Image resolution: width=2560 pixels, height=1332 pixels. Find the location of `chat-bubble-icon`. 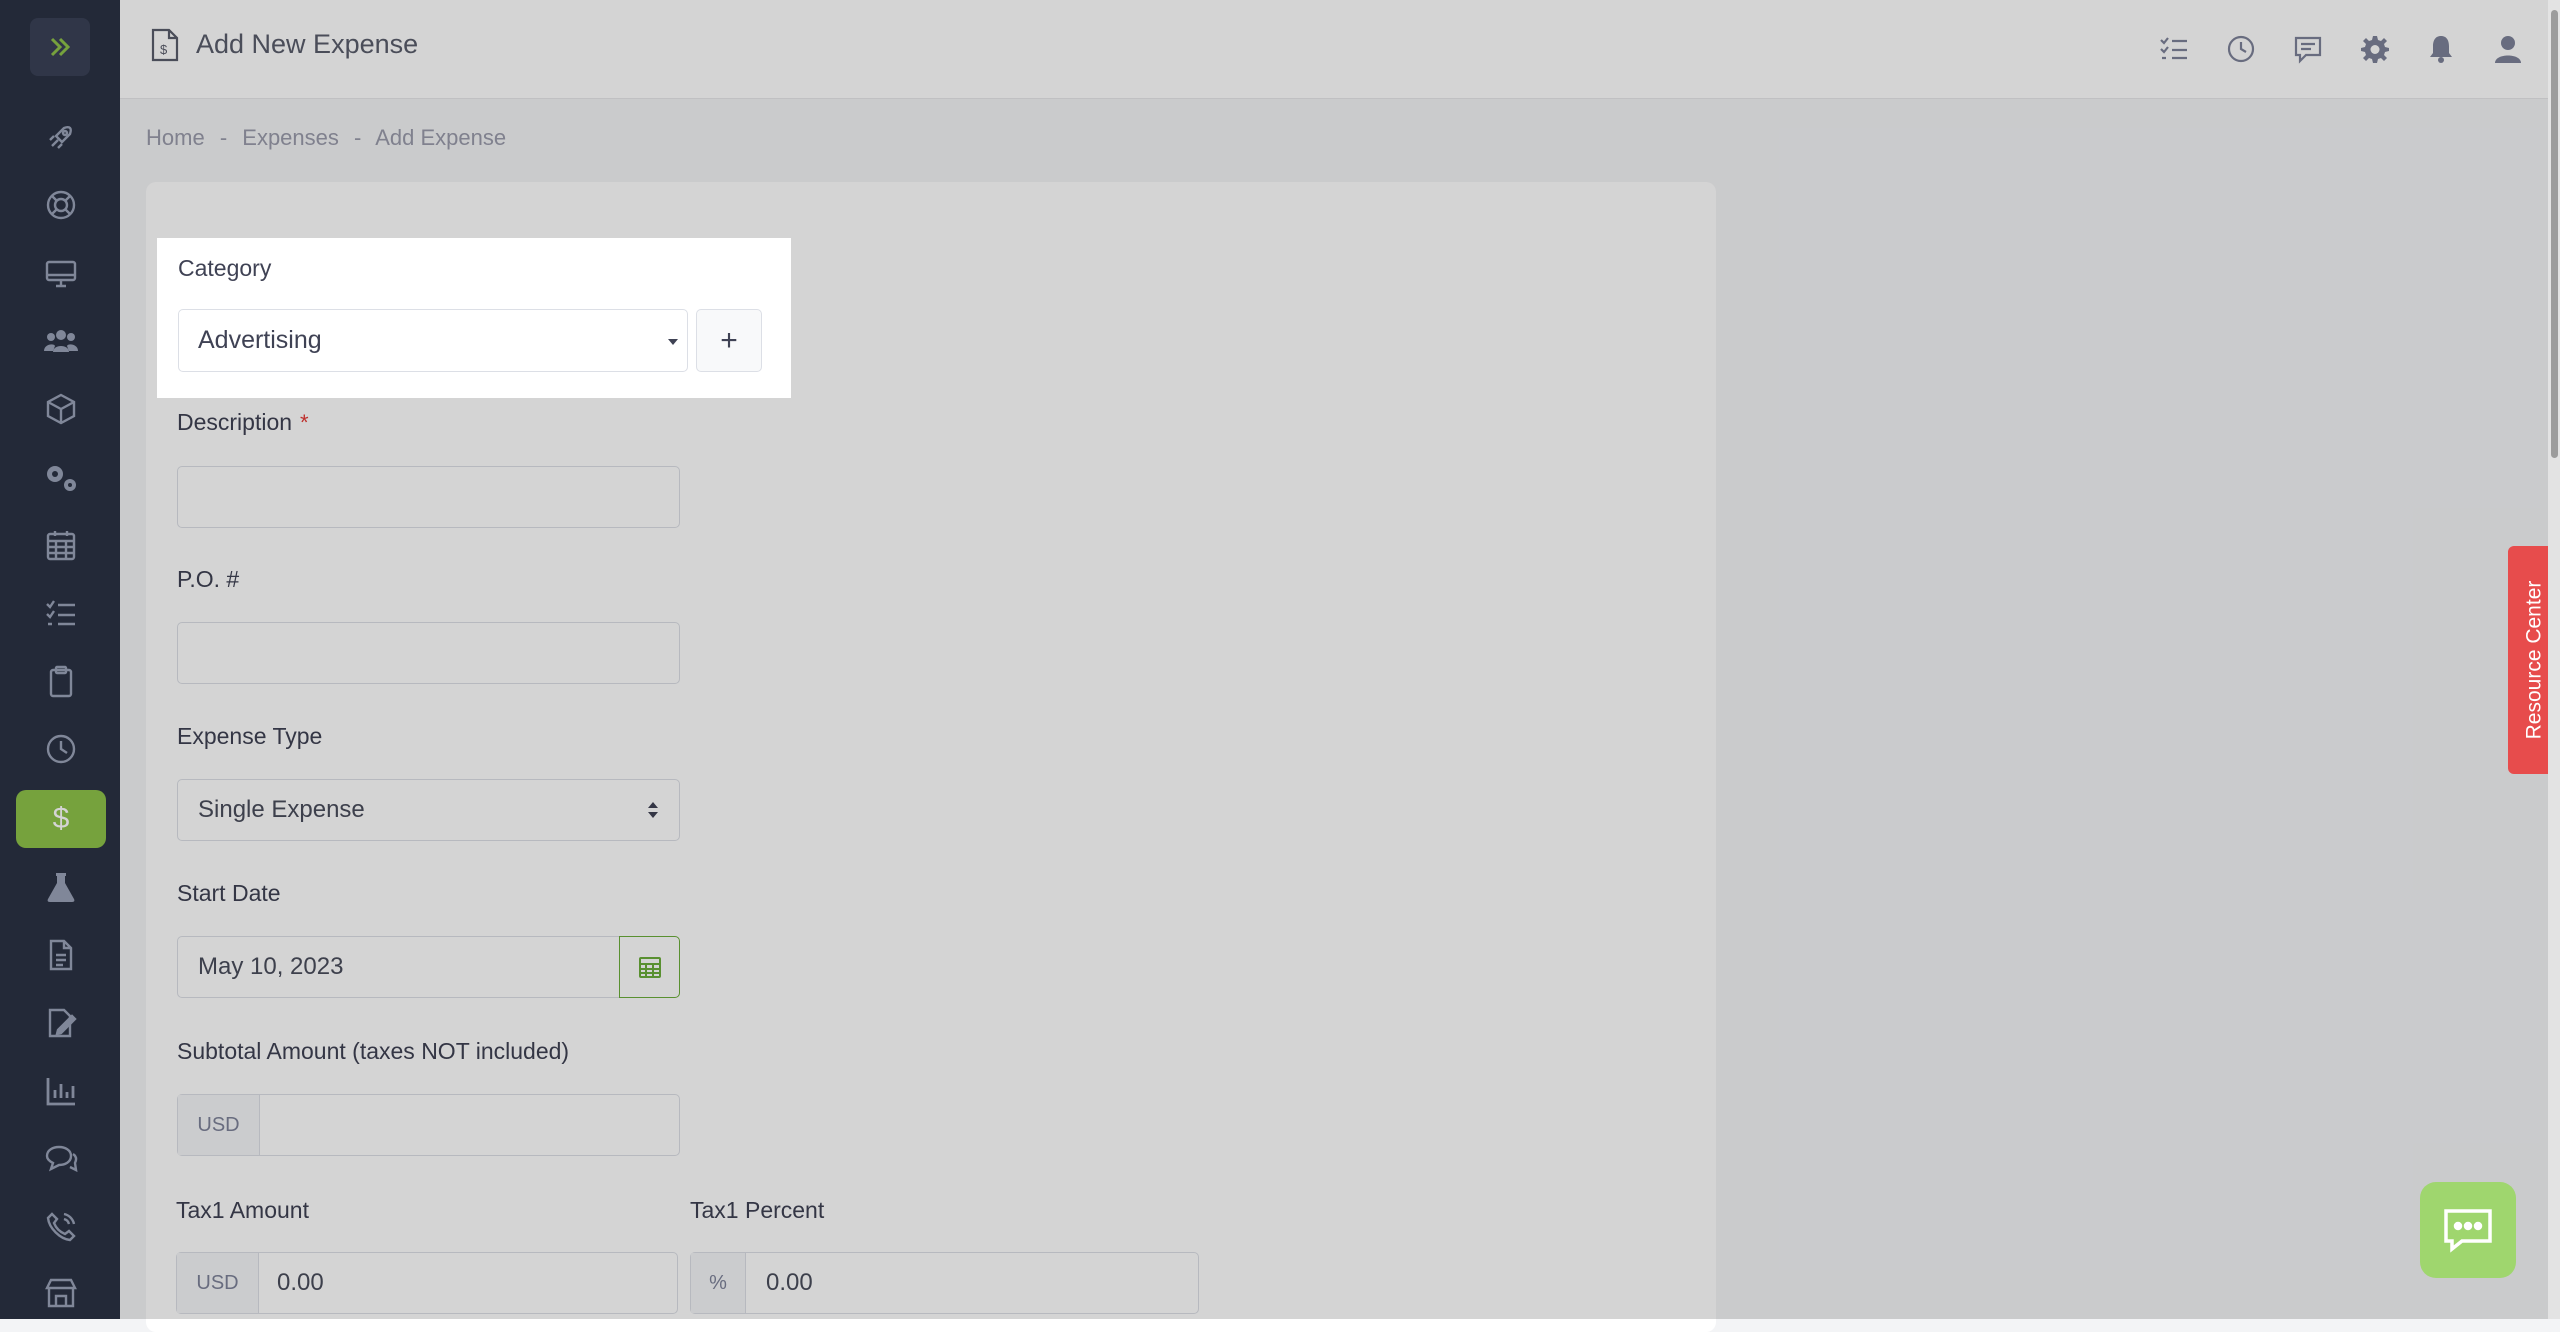

chat-bubble-icon is located at coordinates (2468, 1231).